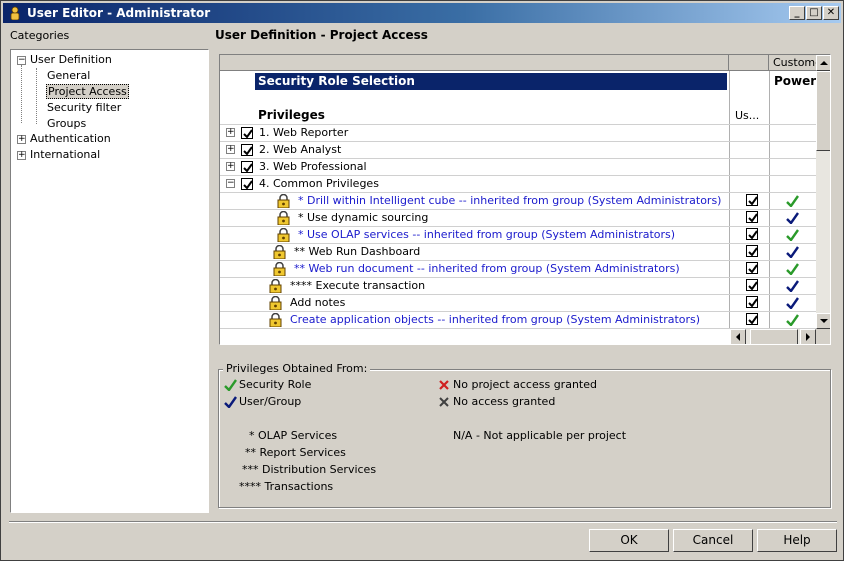 Image resolution: width=844 pixels, height=561 pixels. I want to click on privileges-header: Privileges, so click(291, 115).